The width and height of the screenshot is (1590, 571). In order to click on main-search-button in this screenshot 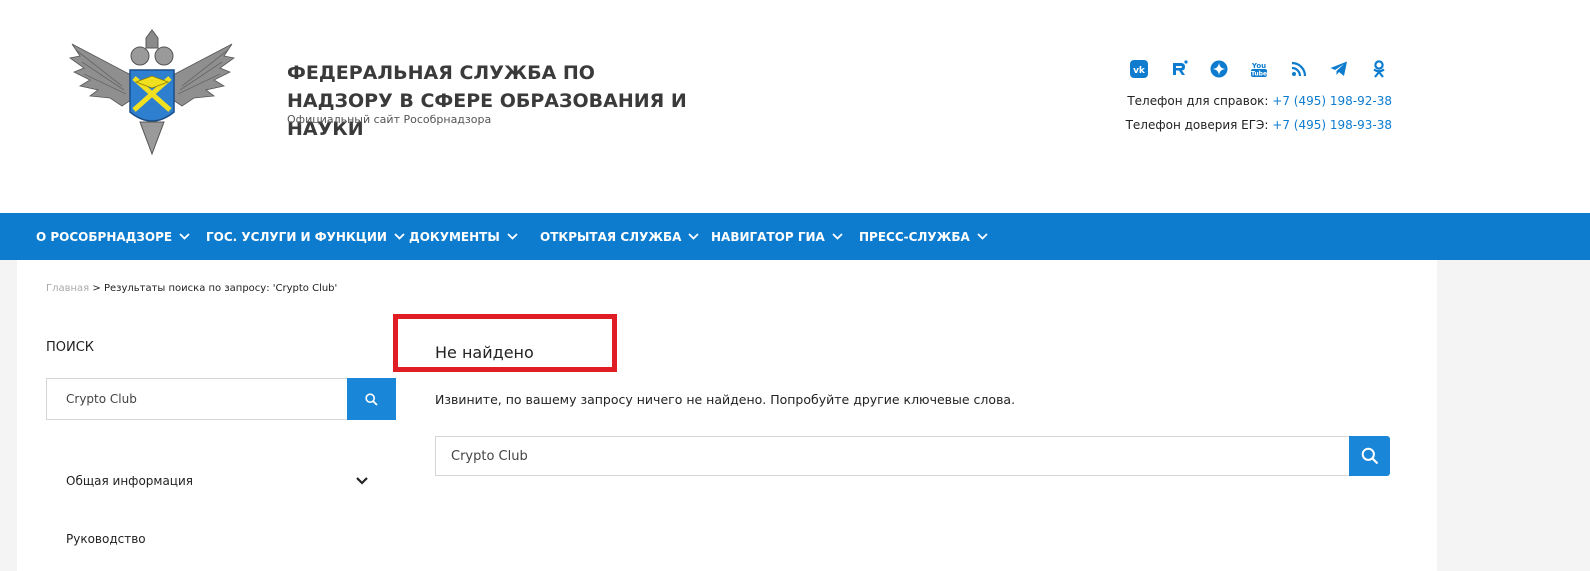, I will do `click(1369, 456)`.